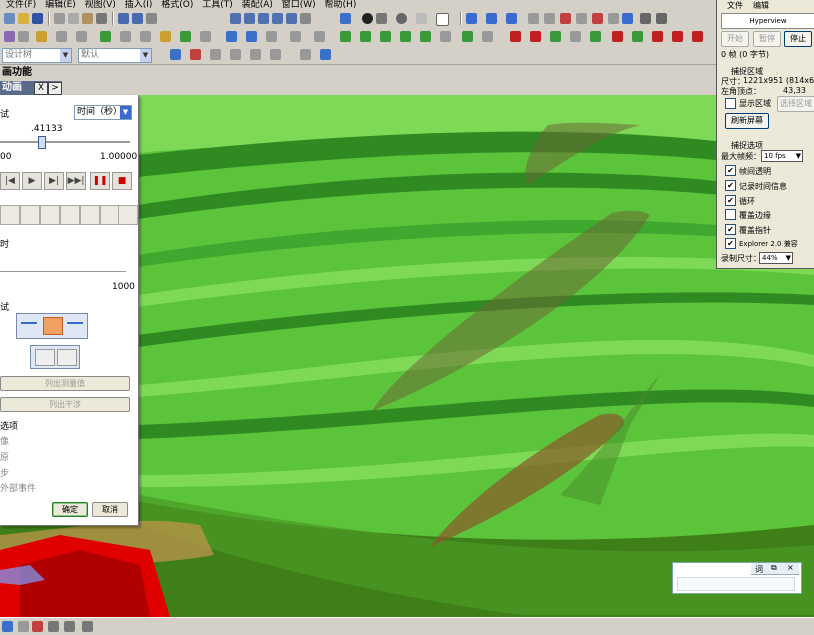  What do you see at coordinates (597, 18) in the screenshot?
I see `fillet-icon` at bounding box center [597, 18].